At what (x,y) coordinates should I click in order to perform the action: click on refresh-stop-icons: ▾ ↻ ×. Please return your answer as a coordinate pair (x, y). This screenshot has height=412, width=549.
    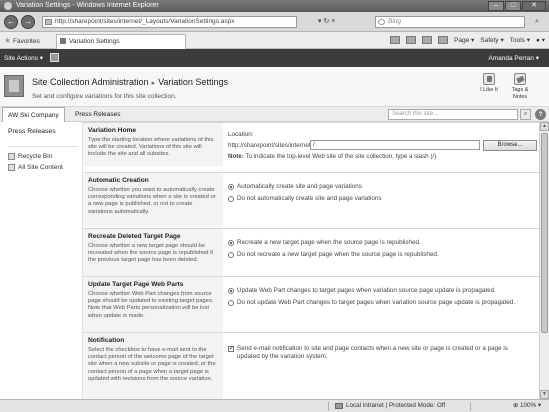
    Looking at the image, I should click on (326, 22).